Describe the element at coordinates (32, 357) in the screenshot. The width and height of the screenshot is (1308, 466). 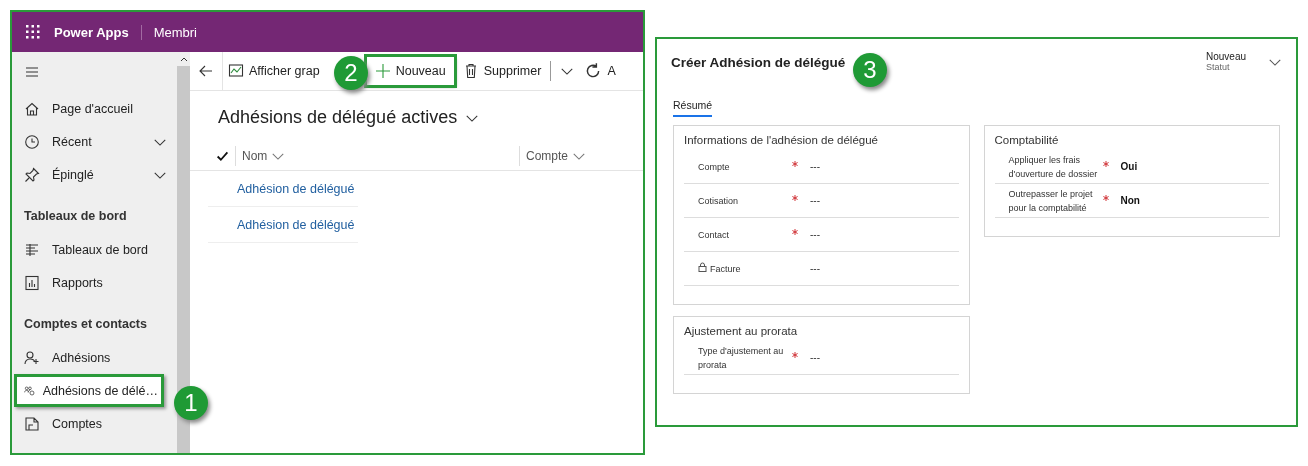
I see `person-add-icon` at that location.